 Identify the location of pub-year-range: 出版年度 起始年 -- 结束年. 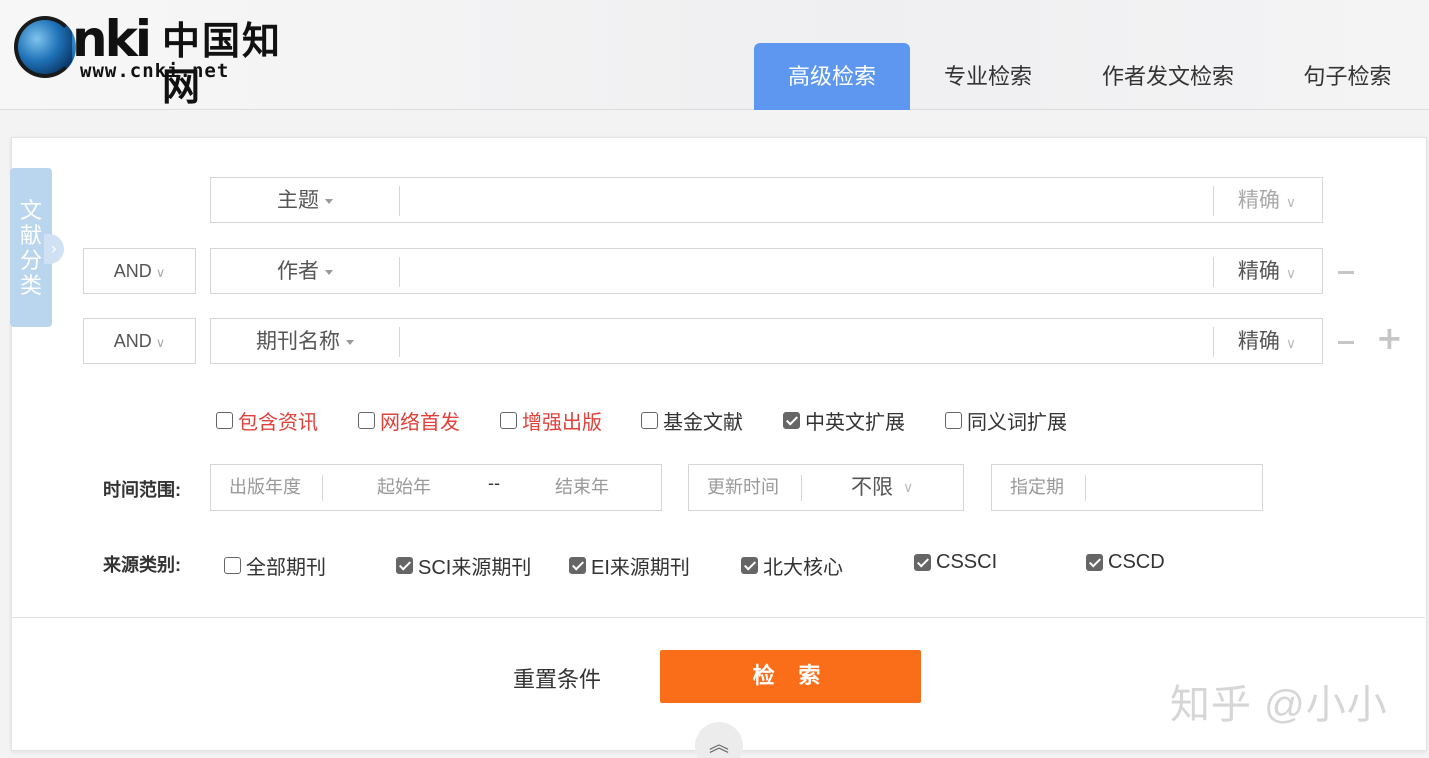
(436, 487).